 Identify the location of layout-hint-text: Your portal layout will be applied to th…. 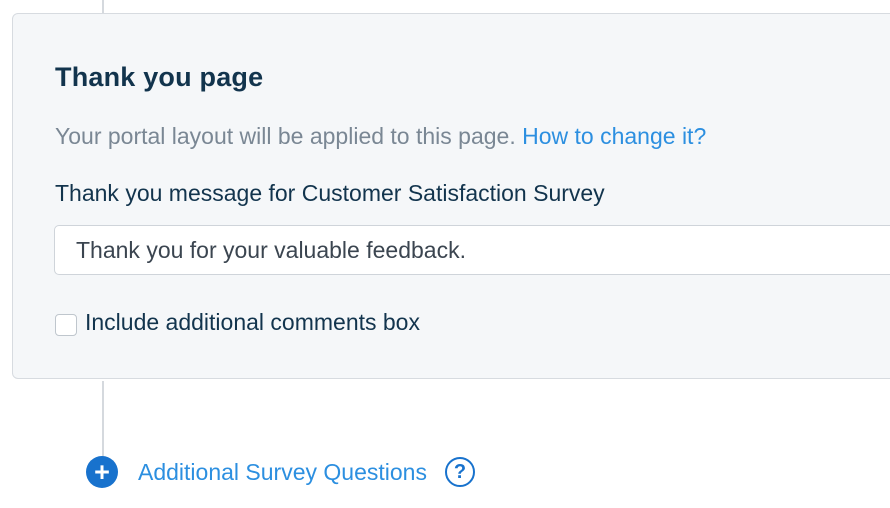
(289, 136).